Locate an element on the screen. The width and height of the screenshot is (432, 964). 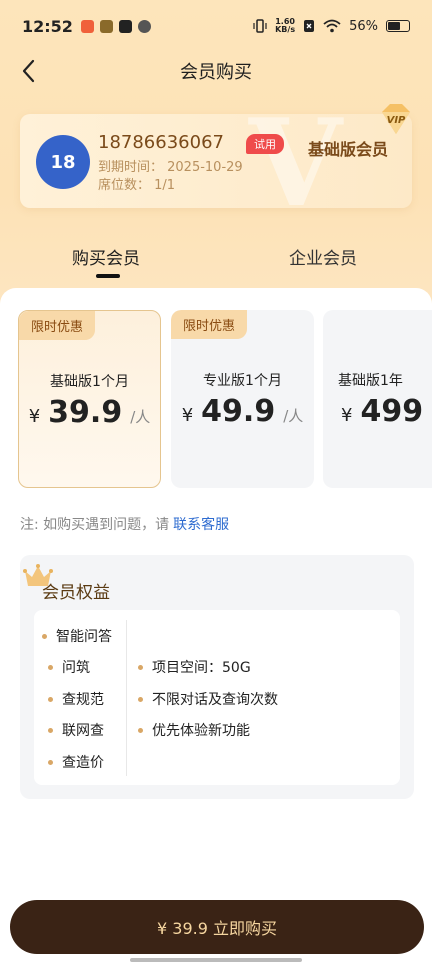
plan-price: ¥ 39.9 /人 is located at coordinates (89, 412).